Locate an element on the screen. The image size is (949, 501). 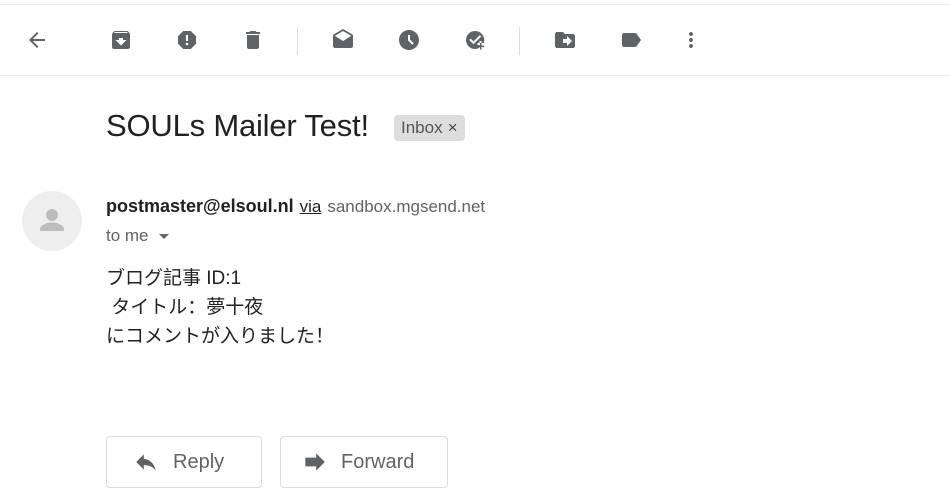
recipient-dropdown: to me is located at coordinates (137, 236).